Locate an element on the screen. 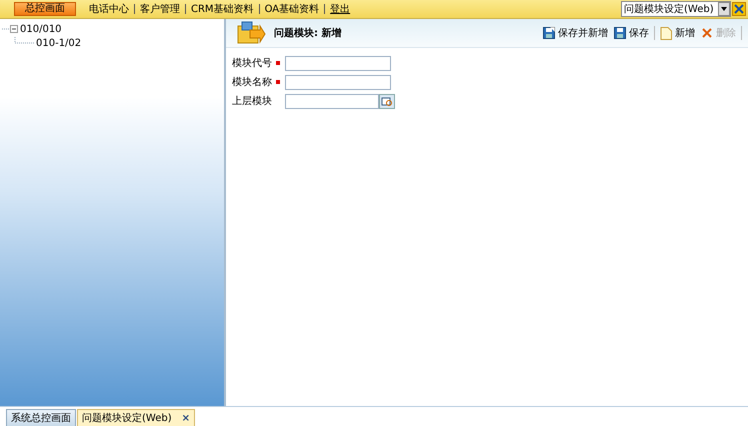  save-button: 保存 is located at coordinates (631, 33).